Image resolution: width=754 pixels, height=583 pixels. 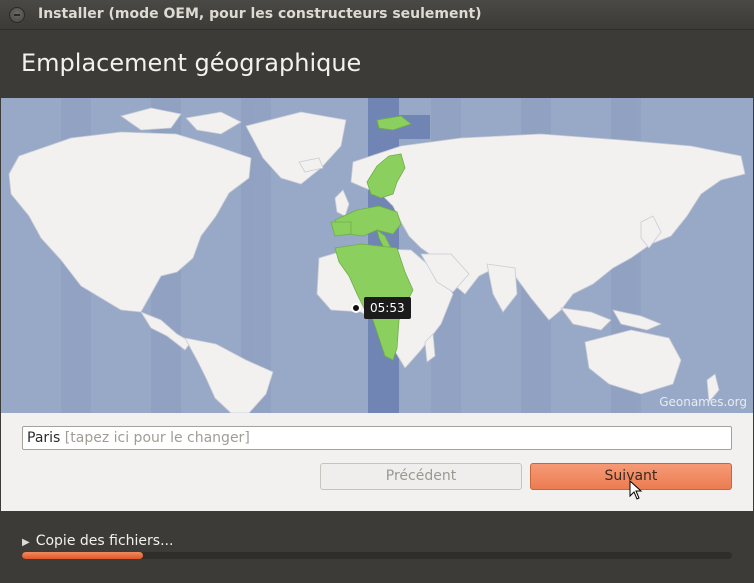 What do you see at coordinates (377, 555) in the screenshot?
I see `copy-progress-bar` at bounding box center [377, 555].